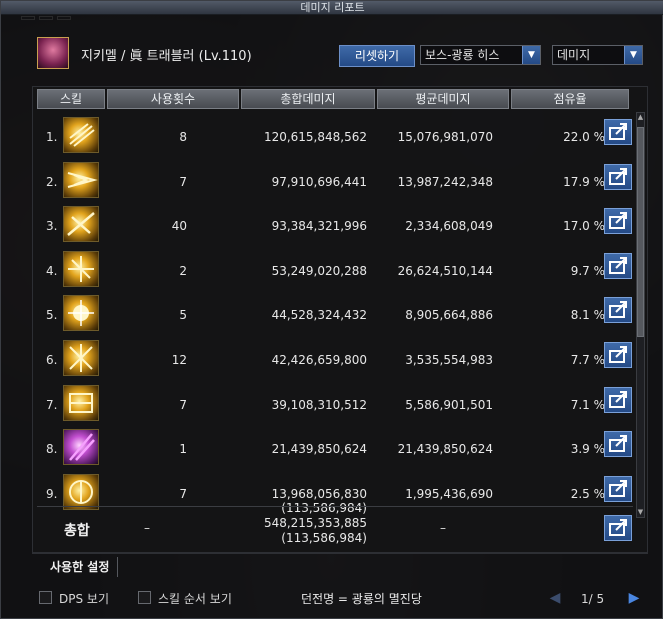 This screenshot has height=619, width=663. I want to click on page-indicator: 1/ 5, so click(593, 599).